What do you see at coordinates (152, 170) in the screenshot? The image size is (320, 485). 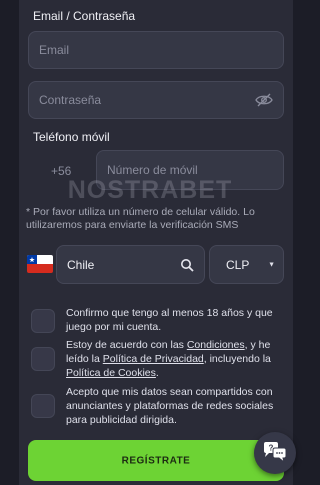 I see `phone-placeholder: Número de móvil` at bounding box center [152, 170].